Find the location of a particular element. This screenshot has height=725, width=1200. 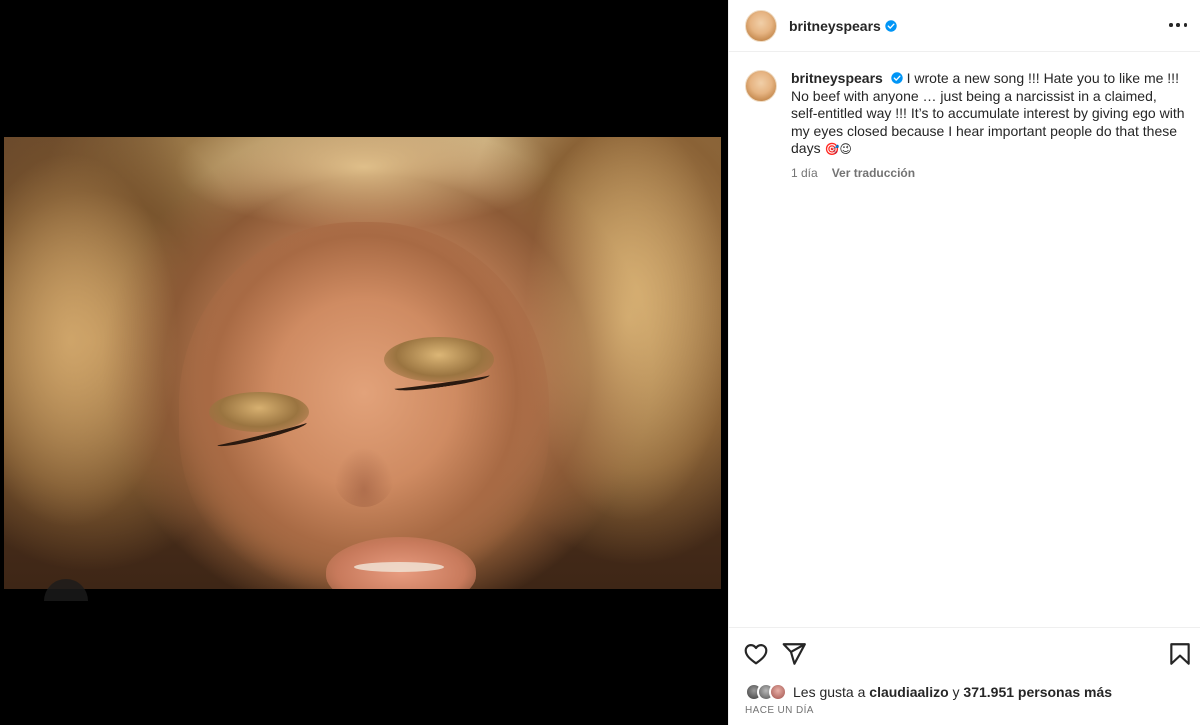

caption-username: britneyspears is located at coordinates (837, 78).